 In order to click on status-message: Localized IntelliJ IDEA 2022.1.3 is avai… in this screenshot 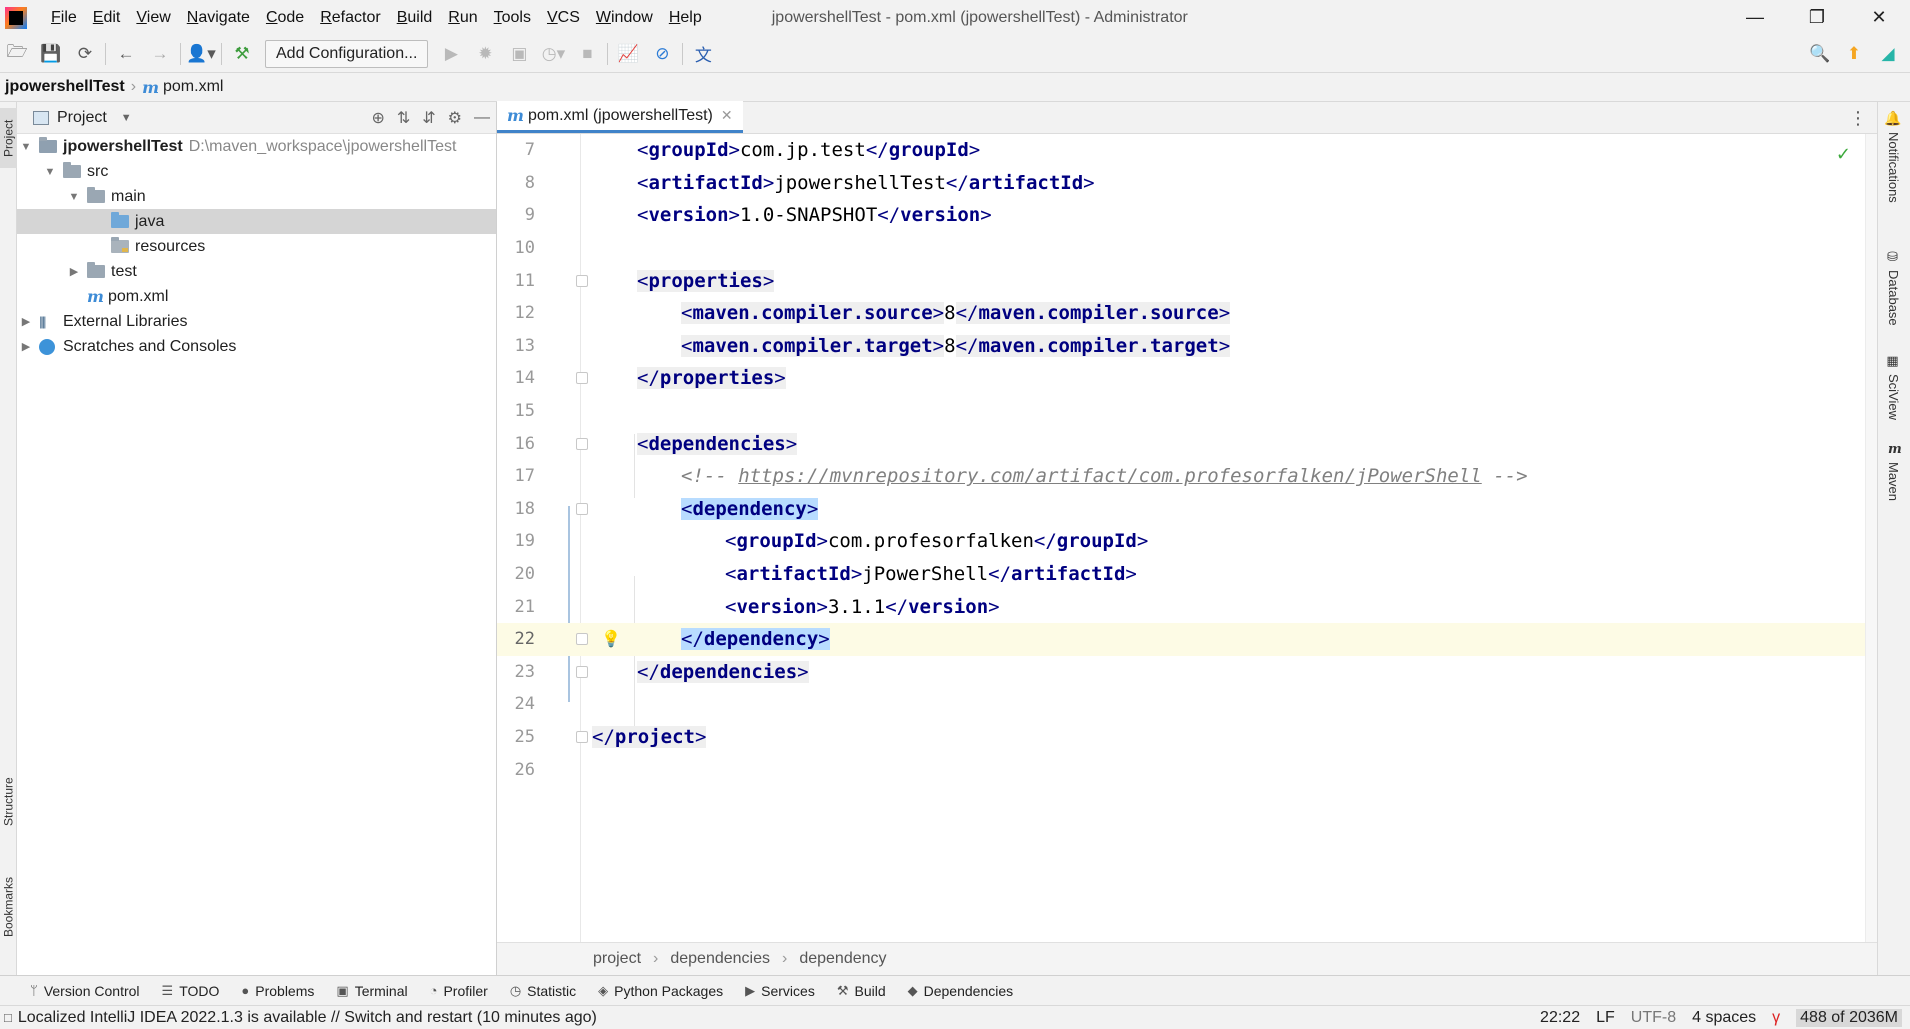, I will do `click(307, 1018)`.